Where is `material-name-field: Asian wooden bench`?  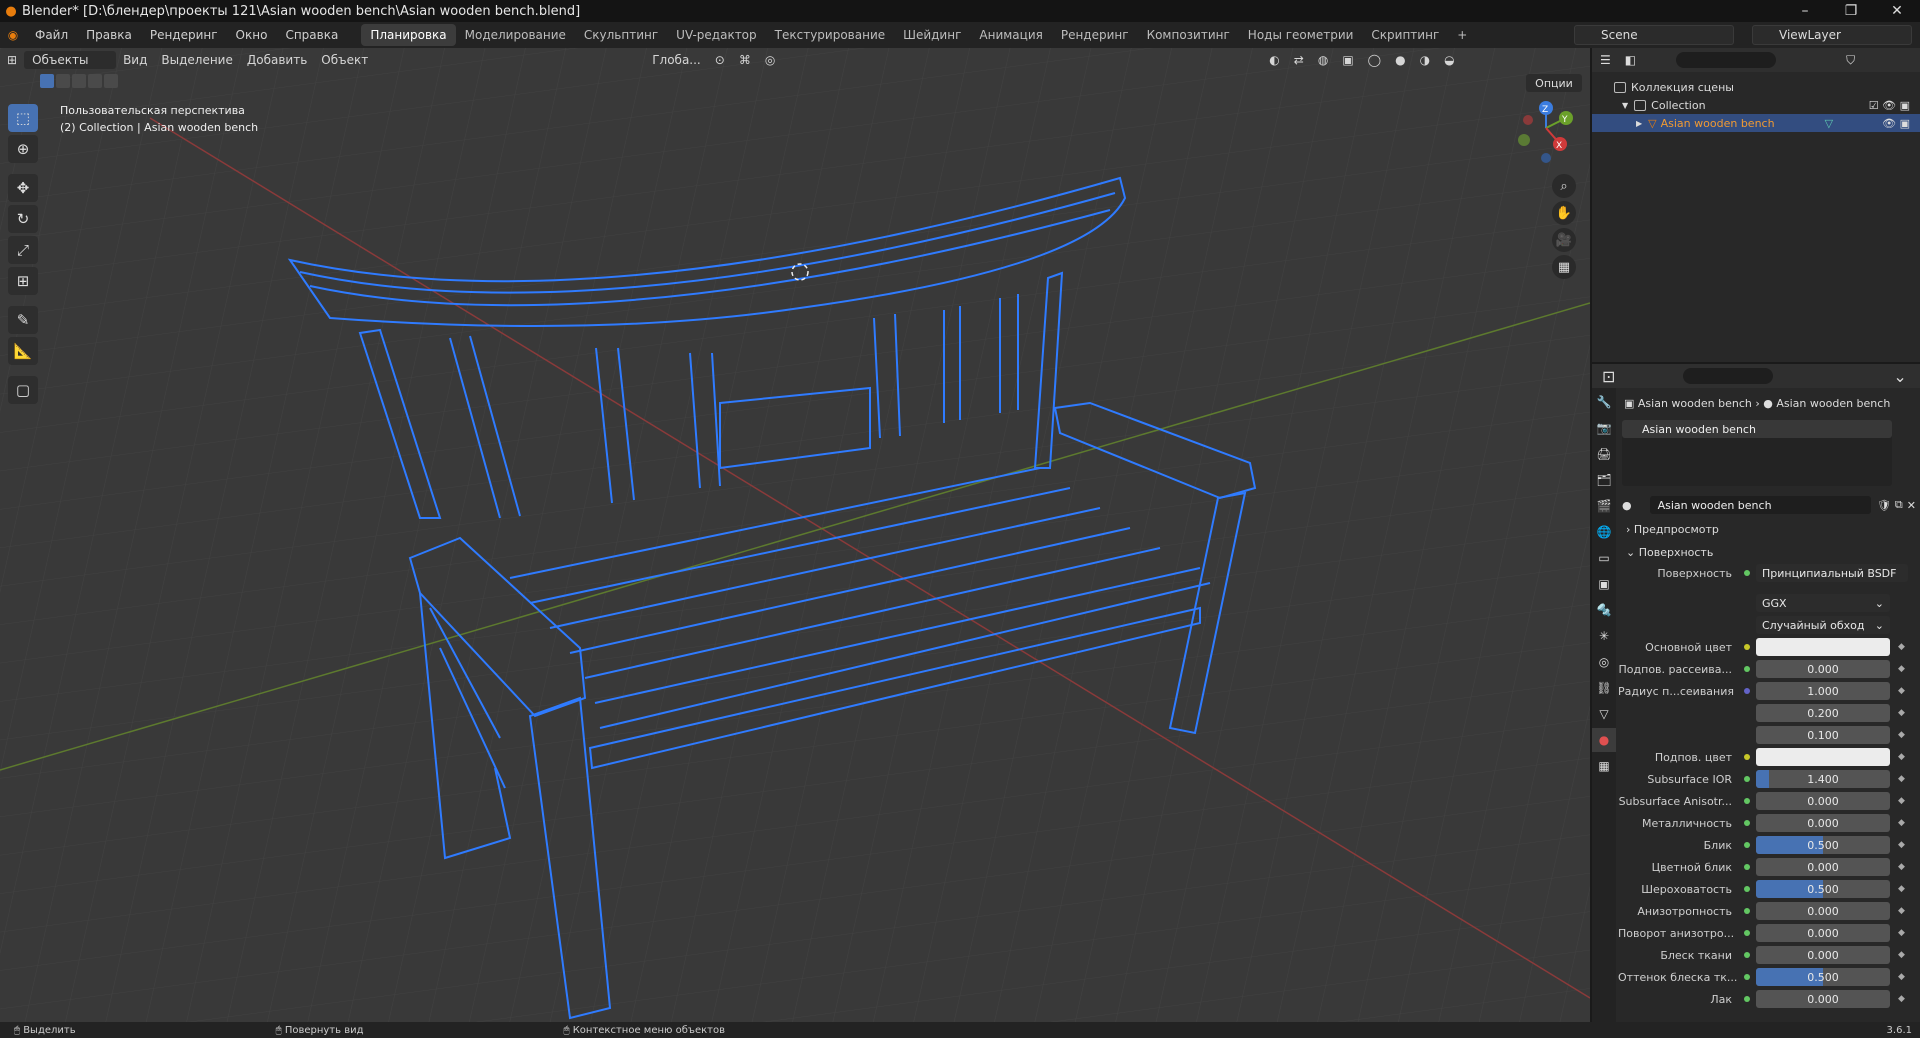
material-name-field: Asian wooden bench is located at coordinates (1760, 505).